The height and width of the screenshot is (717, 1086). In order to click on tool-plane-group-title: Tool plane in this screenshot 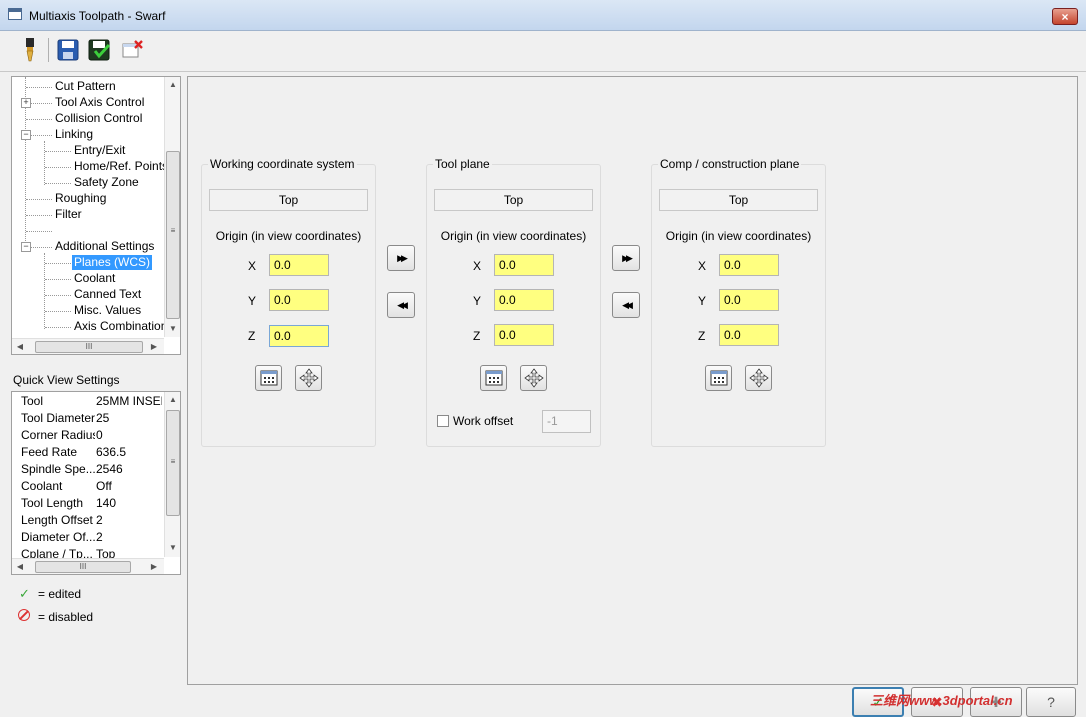, I will do `click(462, 164)`.